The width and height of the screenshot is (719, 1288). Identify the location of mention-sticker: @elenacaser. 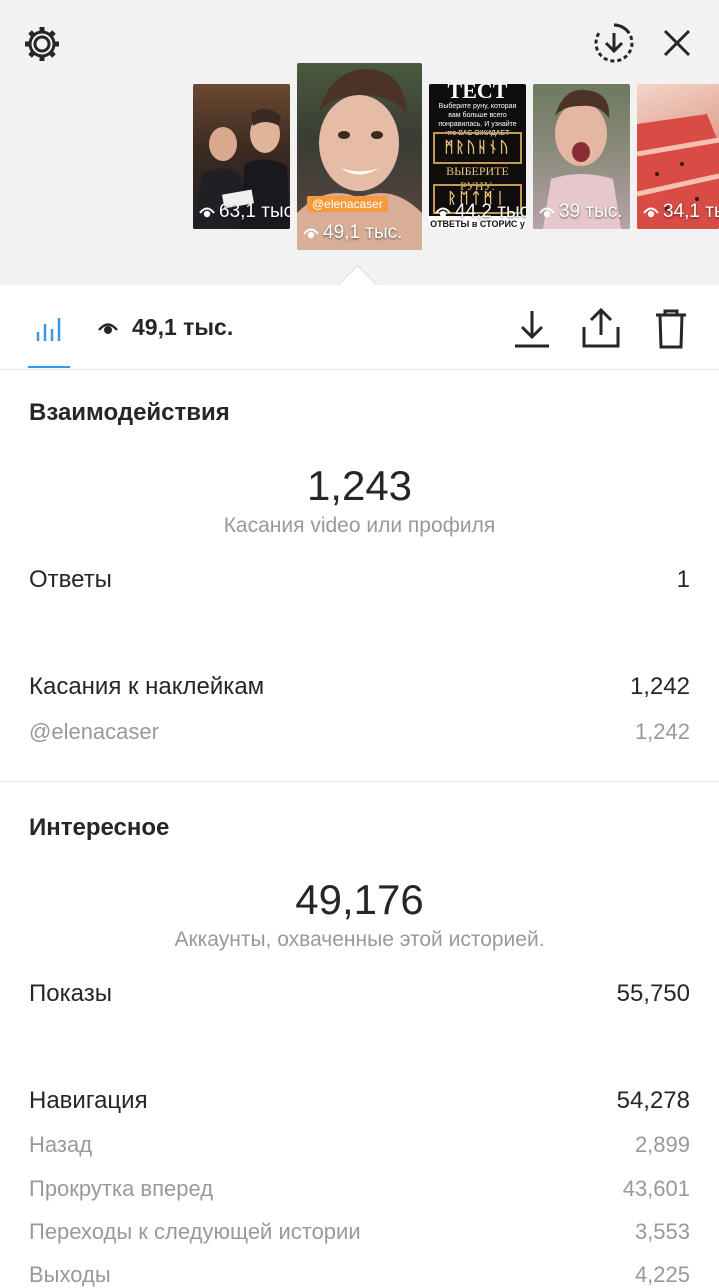
(347, 204).